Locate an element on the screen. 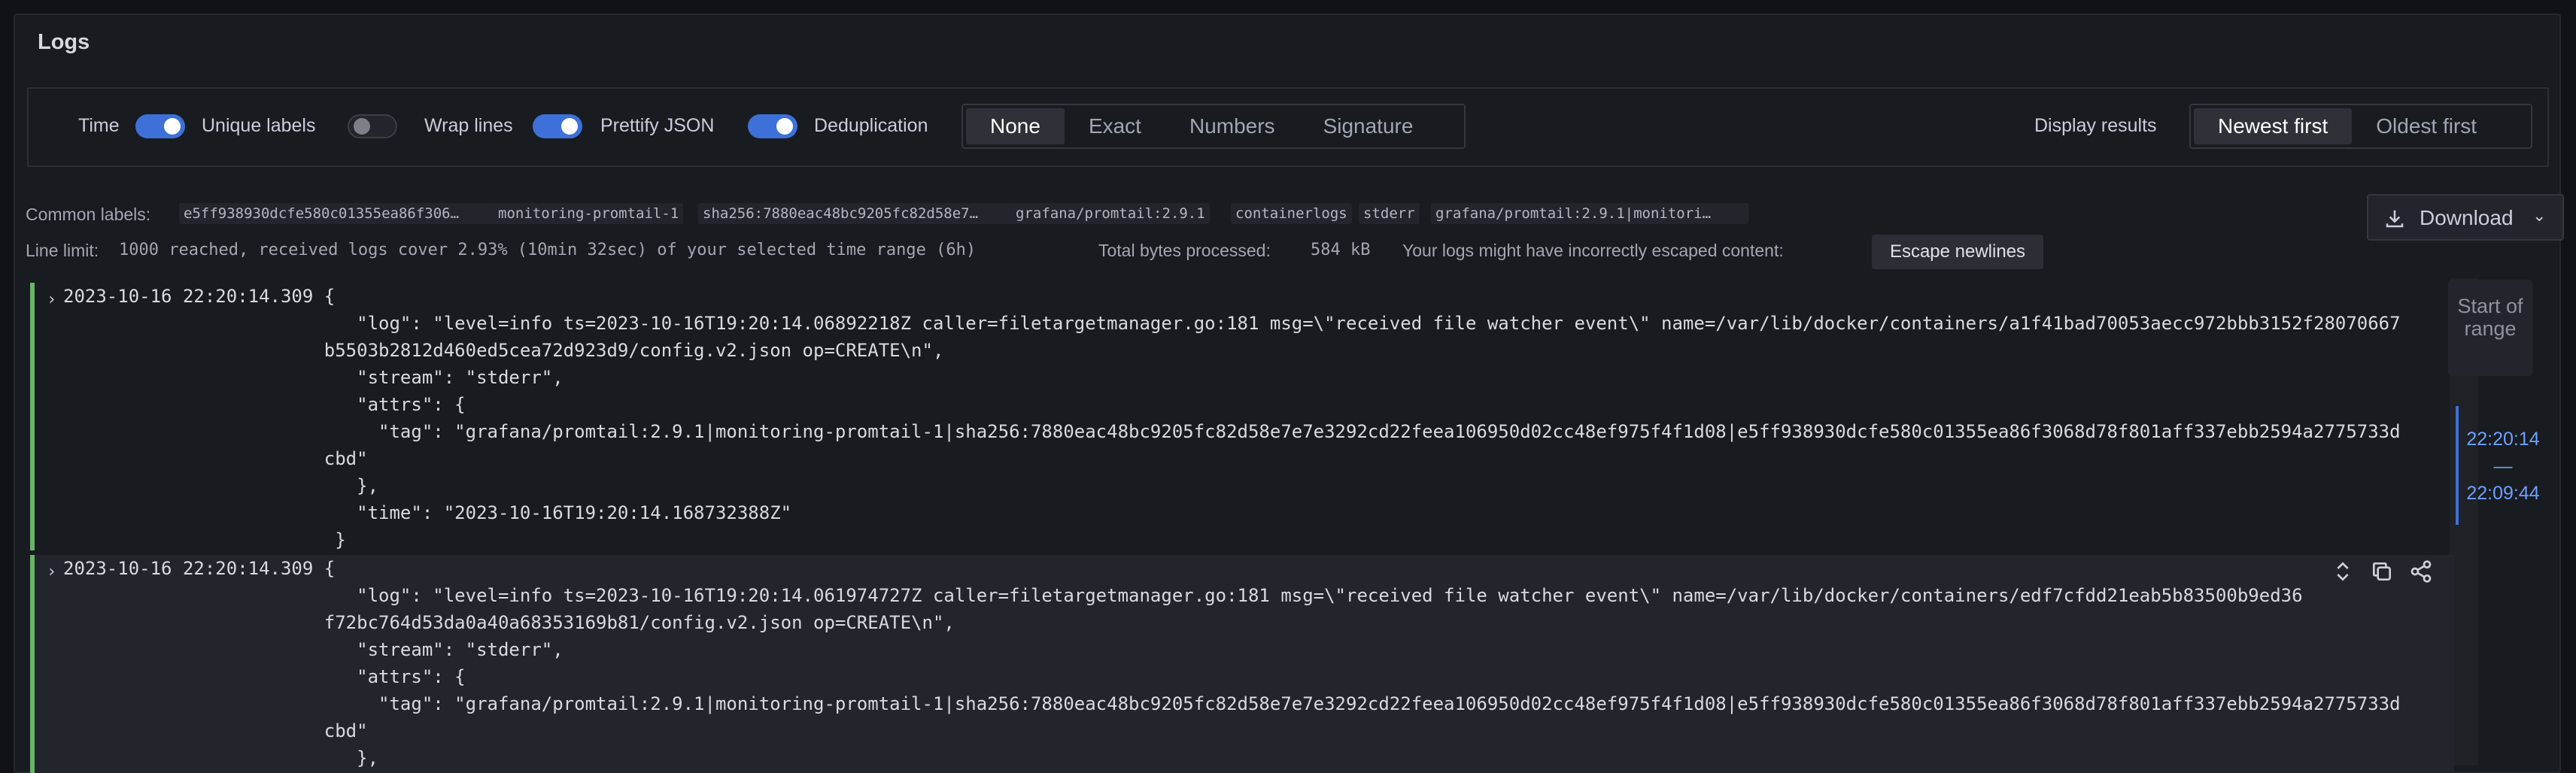 This screenshot has width=2576, height=773. time-range-indicator is located at coordinates (2457, 465).